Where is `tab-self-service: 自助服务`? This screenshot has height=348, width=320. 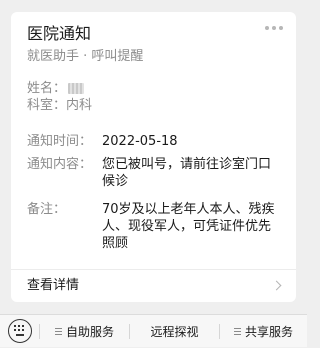 tab-self-service: 自助服务 is located at coordinates (84, 331).